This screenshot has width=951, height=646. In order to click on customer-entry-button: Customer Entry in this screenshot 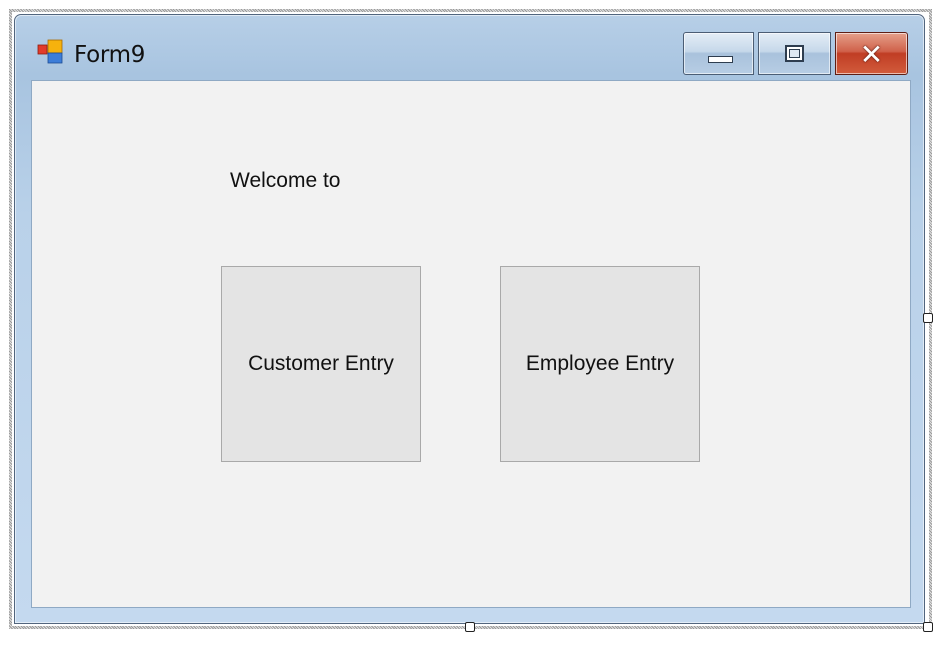, I will do `click(321, 364)`.